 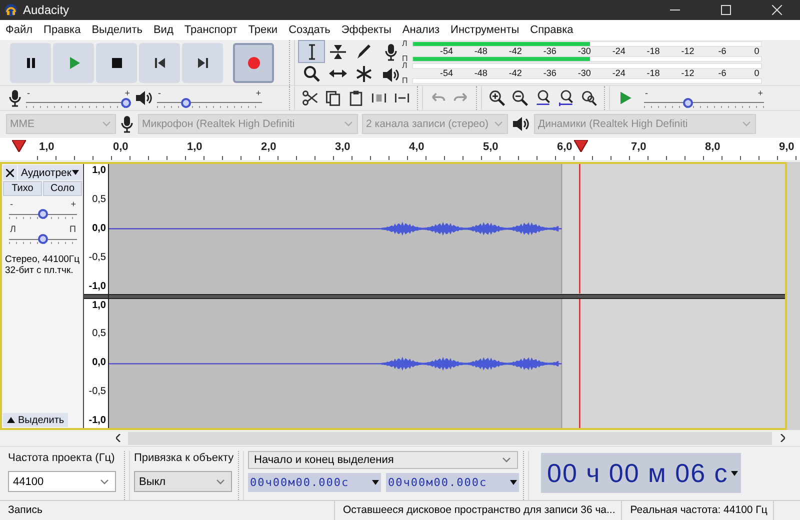 I want to click on menu-item: Анализ, so click(x=421, y=30).